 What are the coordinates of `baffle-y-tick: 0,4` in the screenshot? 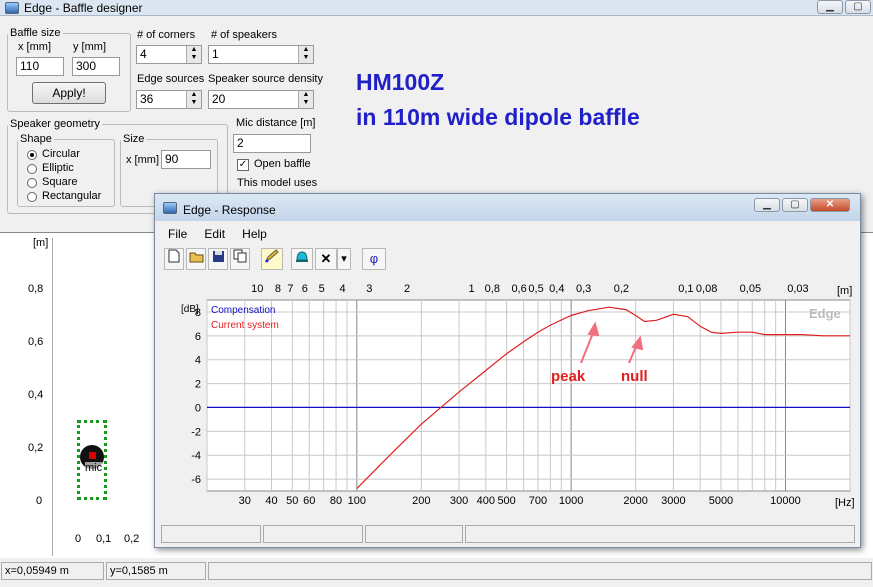 It's located at (36, 395).